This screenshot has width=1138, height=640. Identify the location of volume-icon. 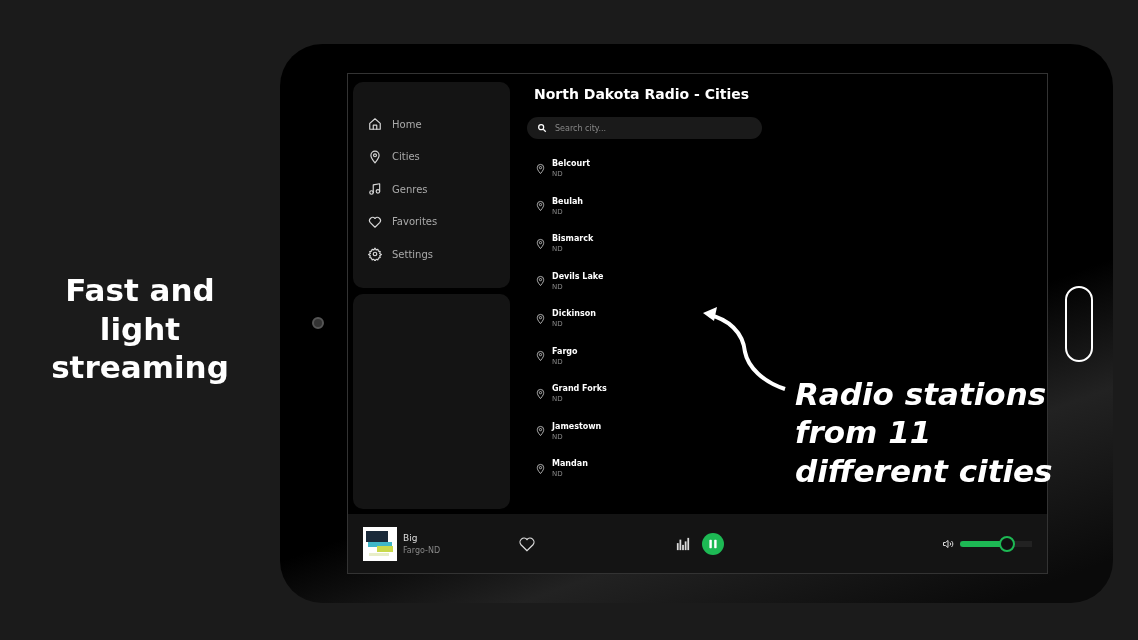
(948, 543).